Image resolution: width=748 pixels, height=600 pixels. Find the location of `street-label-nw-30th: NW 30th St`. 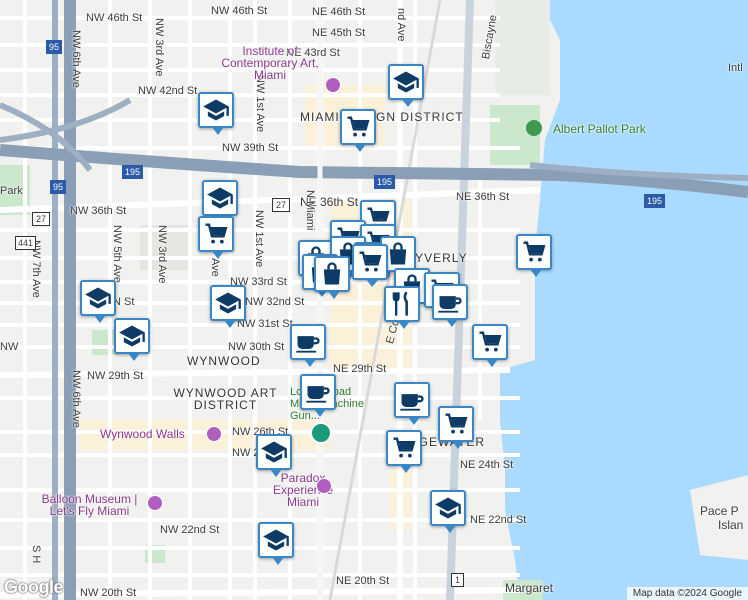

street-label-nw-30th: NW 30th St is located at coordinates (256, 347).